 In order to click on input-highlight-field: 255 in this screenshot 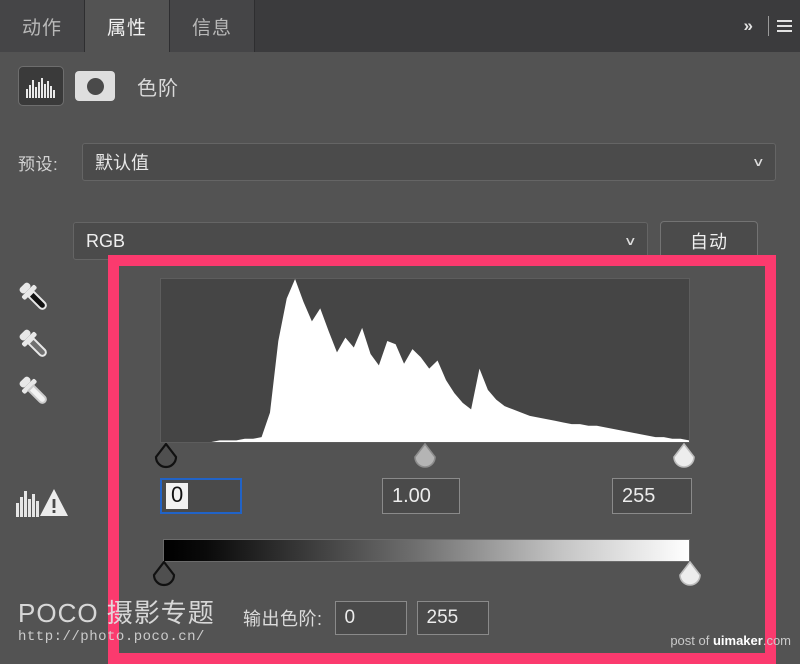, I will do `click(652, 496)`.